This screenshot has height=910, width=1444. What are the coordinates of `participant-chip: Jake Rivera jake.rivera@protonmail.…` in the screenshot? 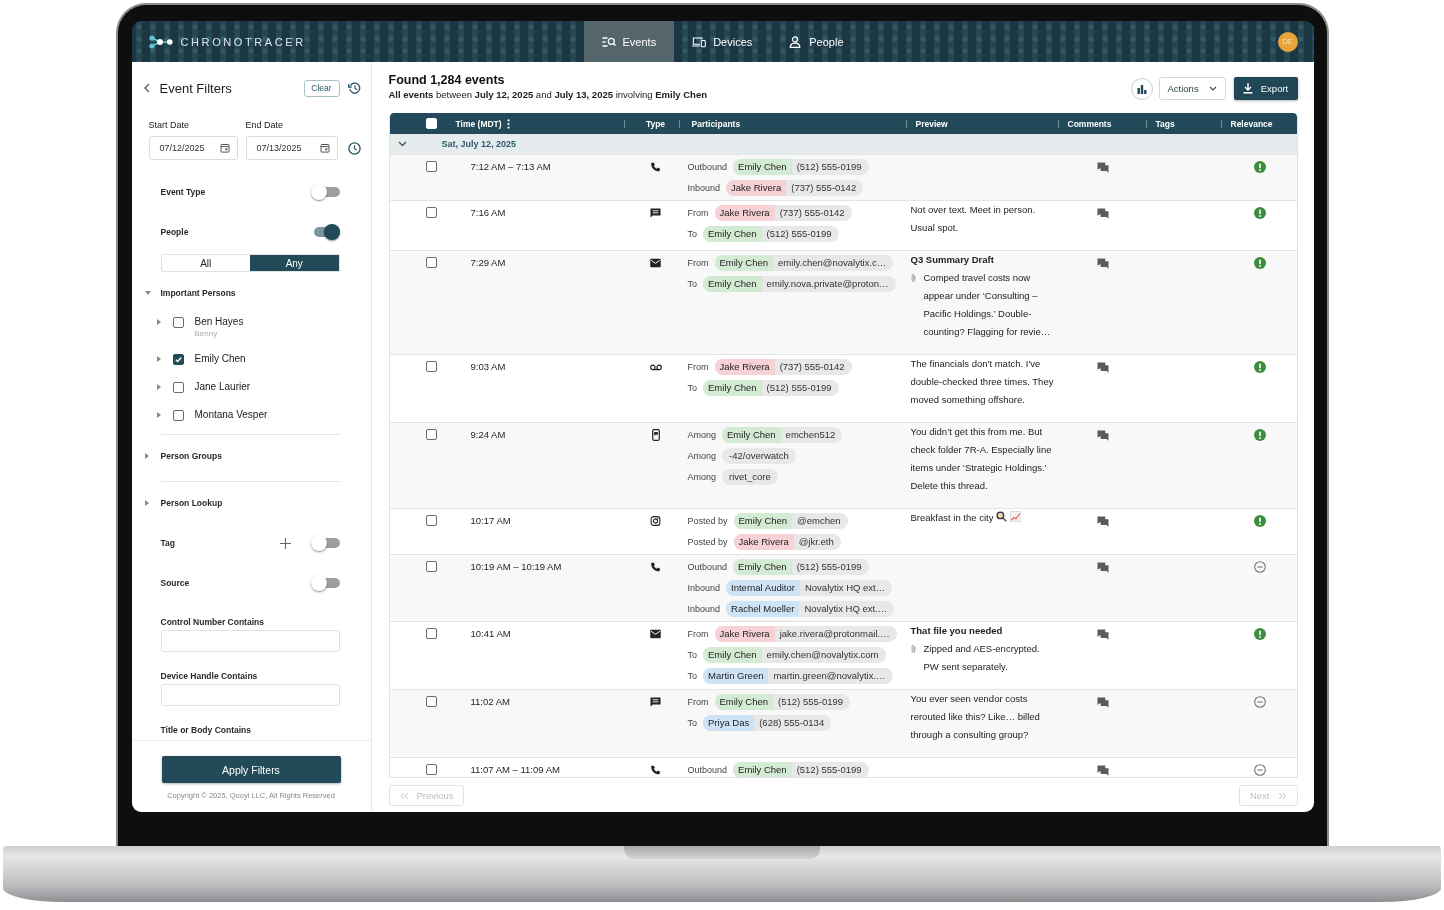 It's located at (805, 633).